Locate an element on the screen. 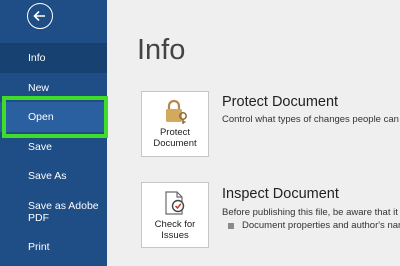 This screenshot has height=266, width=400. lock-key-icon is located at coordinates (176, 111).